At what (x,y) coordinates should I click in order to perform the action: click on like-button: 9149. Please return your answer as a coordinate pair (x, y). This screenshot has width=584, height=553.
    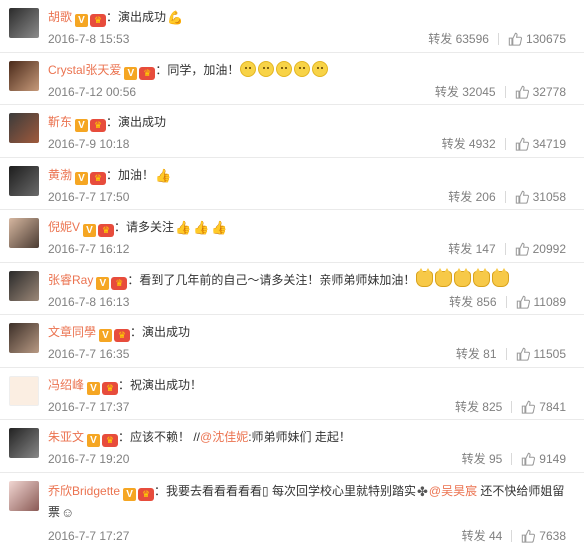
    Looking at the image, I should click on (543, 459).